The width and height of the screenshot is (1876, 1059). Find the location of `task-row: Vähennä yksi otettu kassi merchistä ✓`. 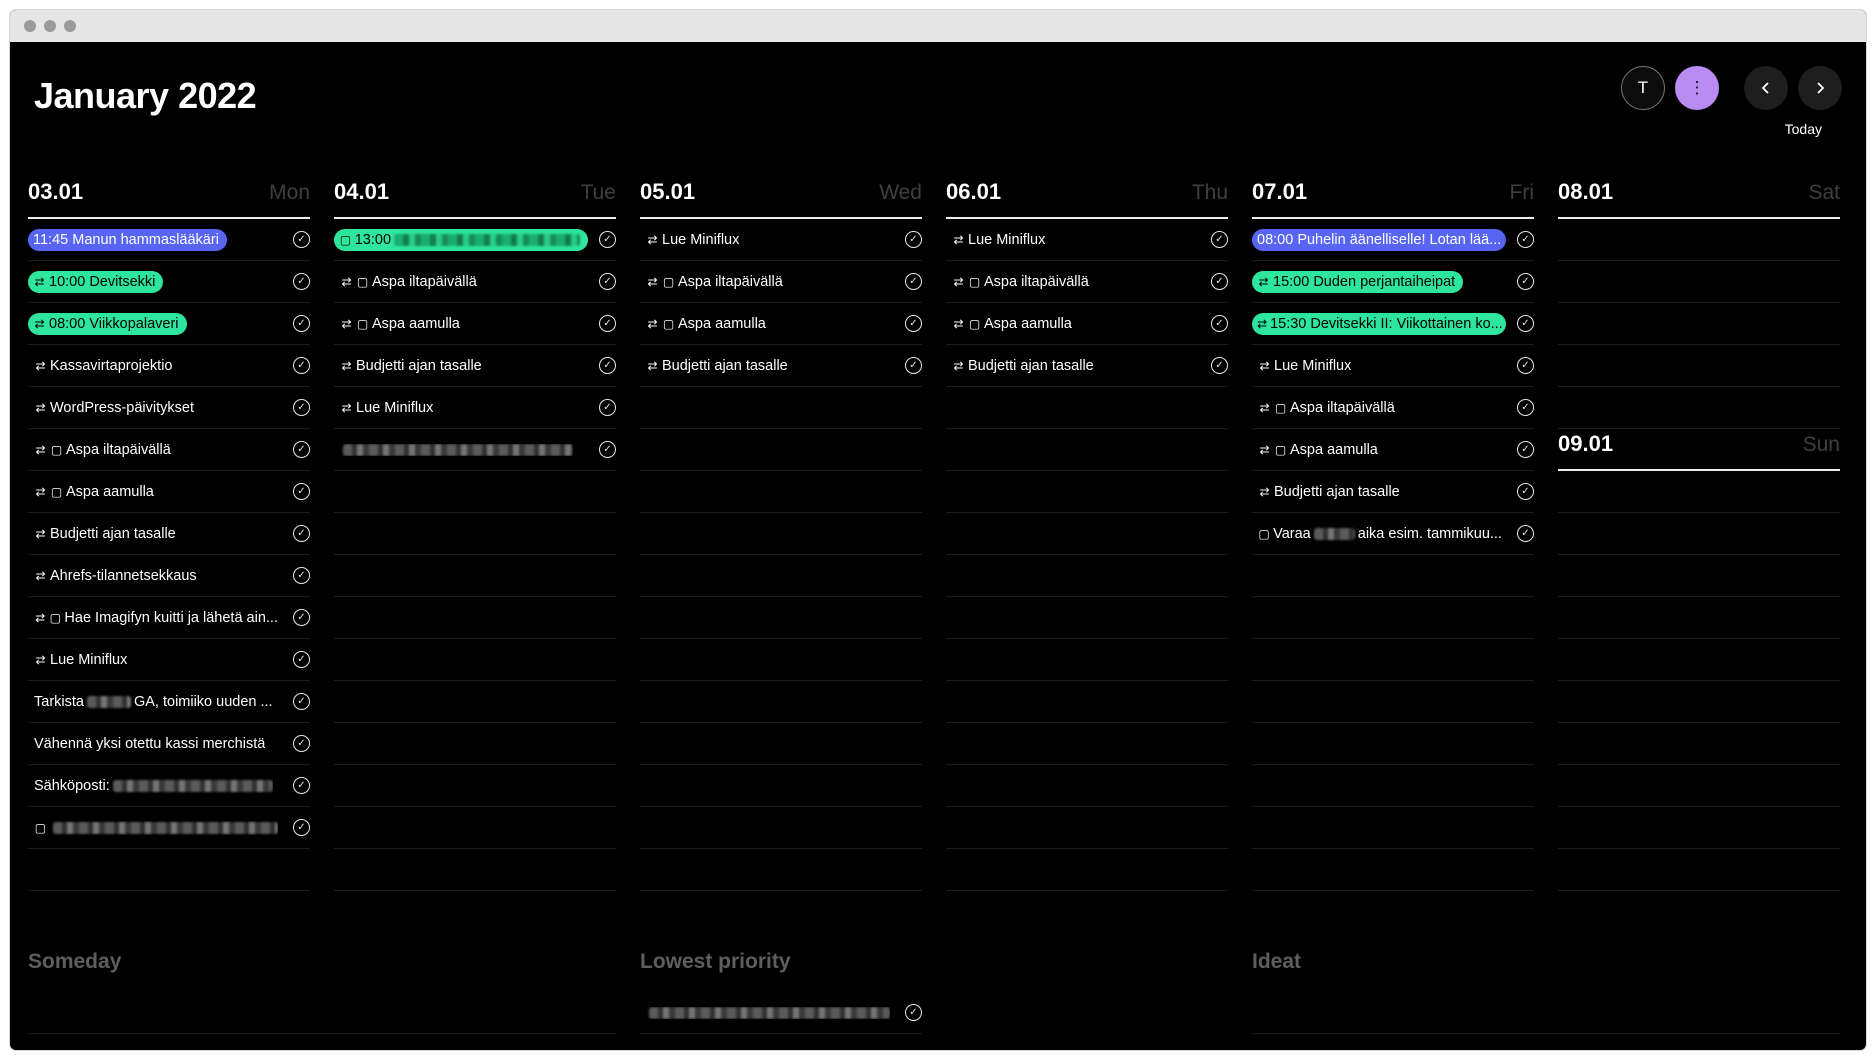

task-row: Vähennä yksi otettu kassi merchistä ✓ is located at coordinates (169, 744).